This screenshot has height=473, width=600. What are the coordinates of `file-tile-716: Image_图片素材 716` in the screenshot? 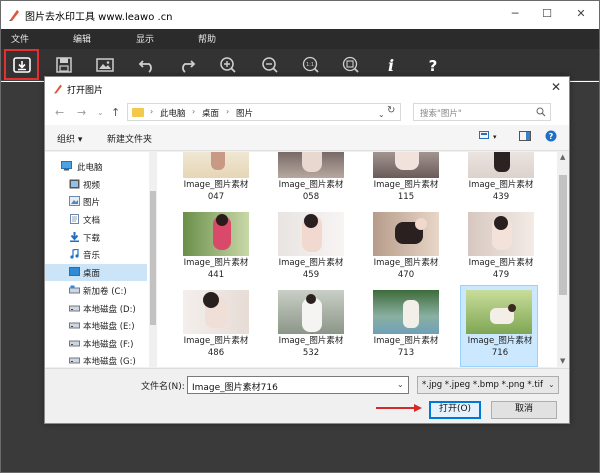 It's located at (499, 326).